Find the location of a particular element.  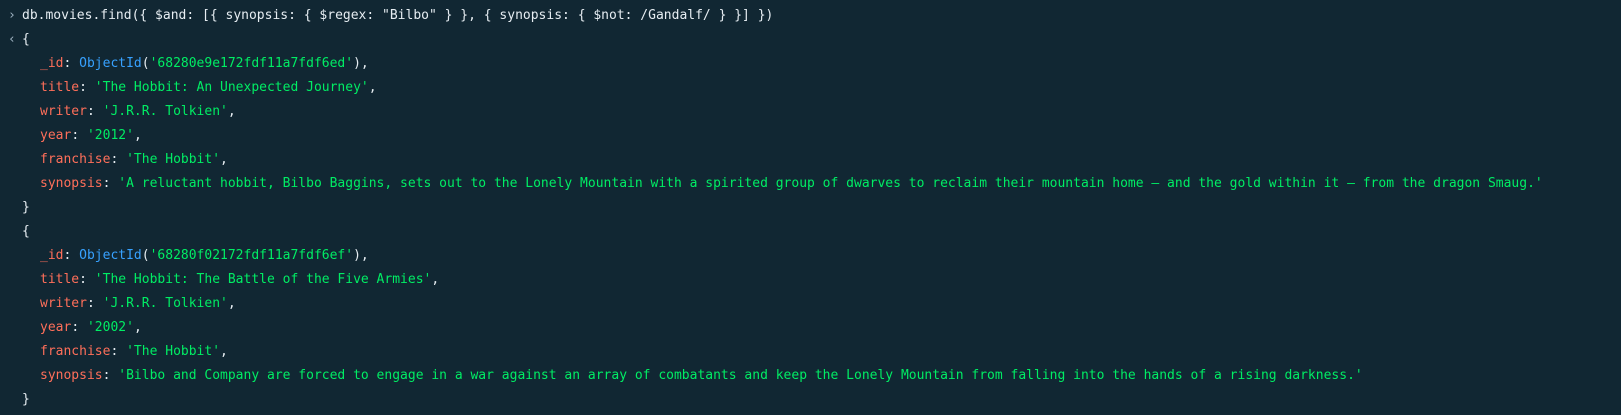

document-open-line: { is located at coordinates (810, 232).